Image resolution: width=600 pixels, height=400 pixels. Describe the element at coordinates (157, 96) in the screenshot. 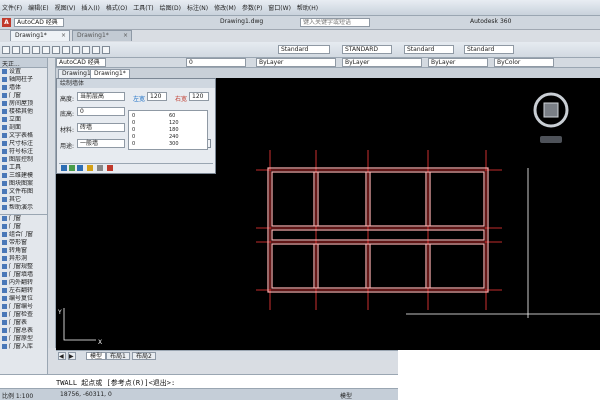

I see `left-width-input: 120` at that location.